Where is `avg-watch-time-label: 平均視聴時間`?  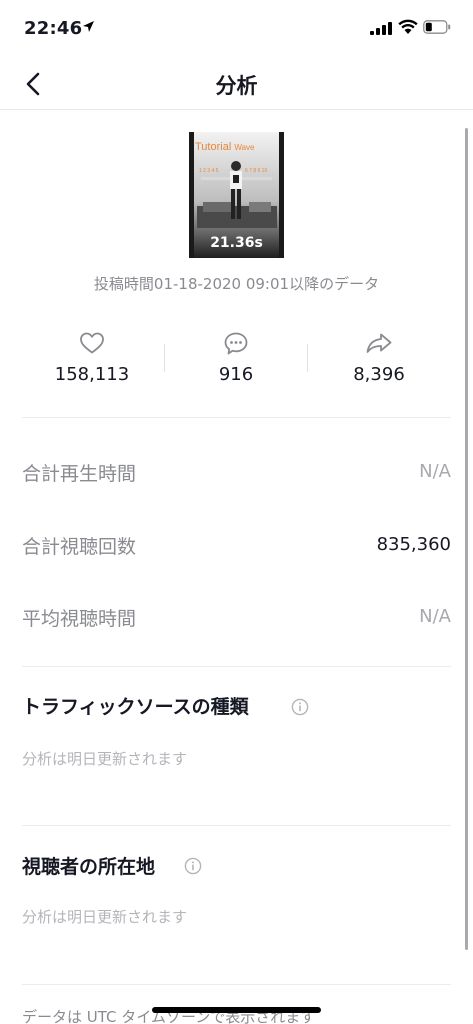 avg-watch-time-label: 平均視聴時間 is located at coordinates (79, 619).